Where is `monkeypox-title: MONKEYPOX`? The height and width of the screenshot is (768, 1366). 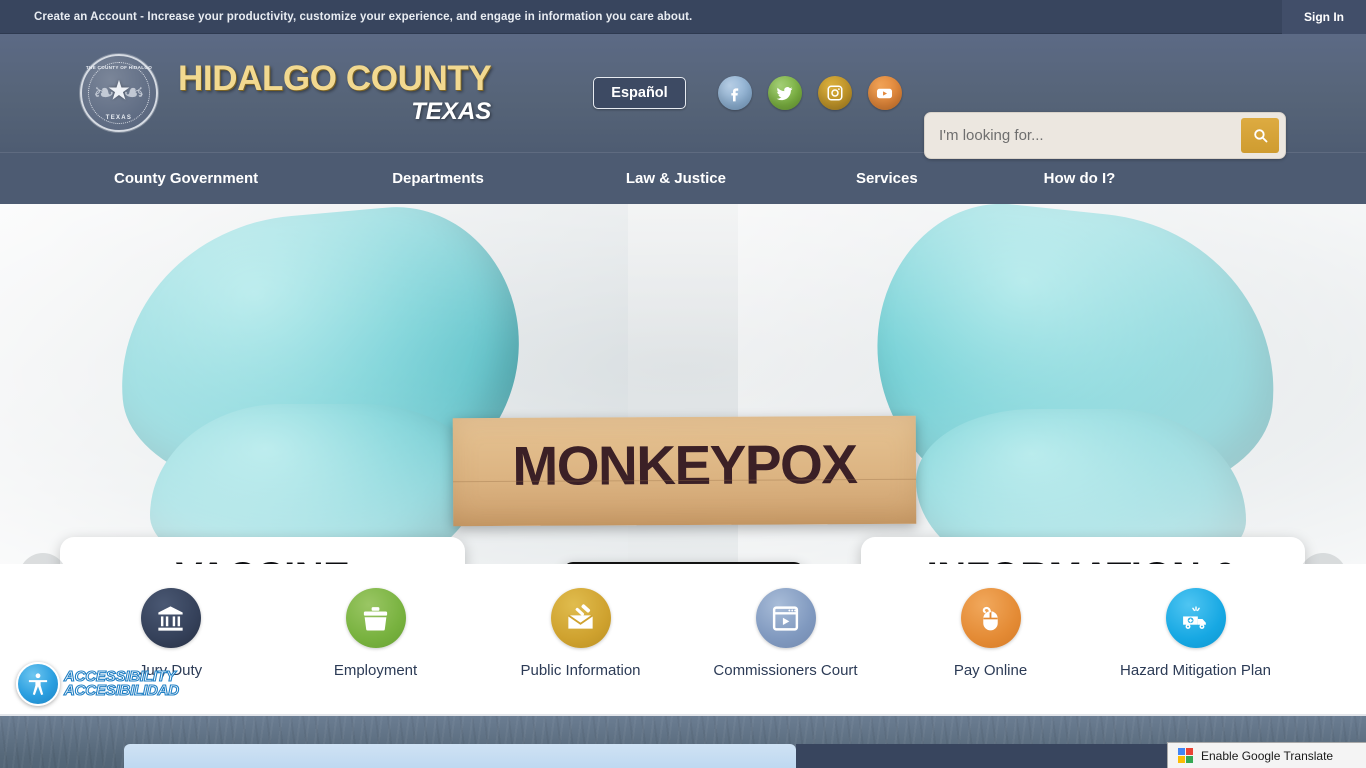
monkeypox-title: MONKEYPOX is located at coordinates (684, 464).